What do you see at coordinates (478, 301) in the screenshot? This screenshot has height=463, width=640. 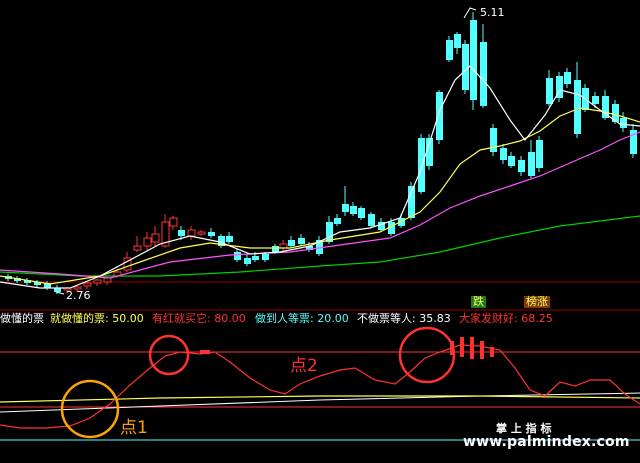 I see `fall-signal-tag: 跌` at bounding box center [478, 301].